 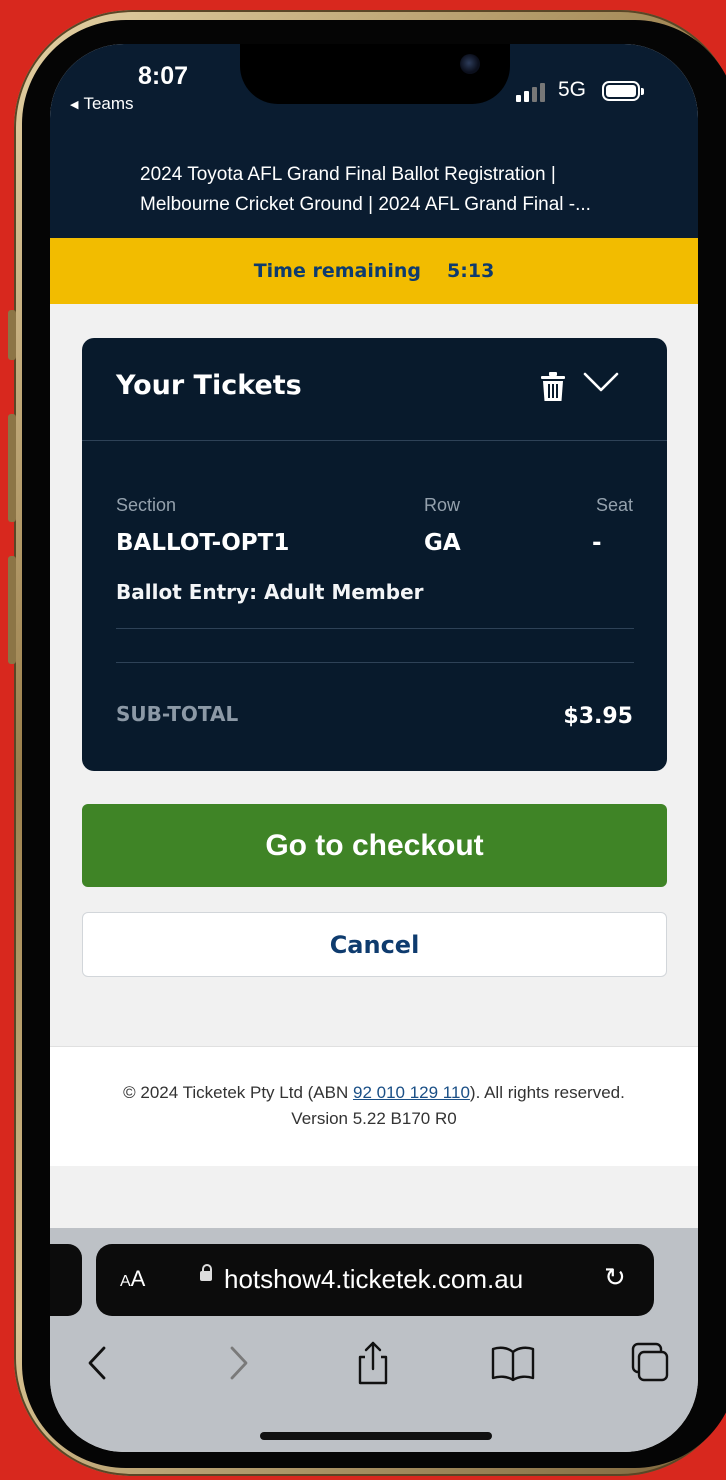 I want to click on subtotal-label: SUB-TOTAL, so click(x=177, y=714).